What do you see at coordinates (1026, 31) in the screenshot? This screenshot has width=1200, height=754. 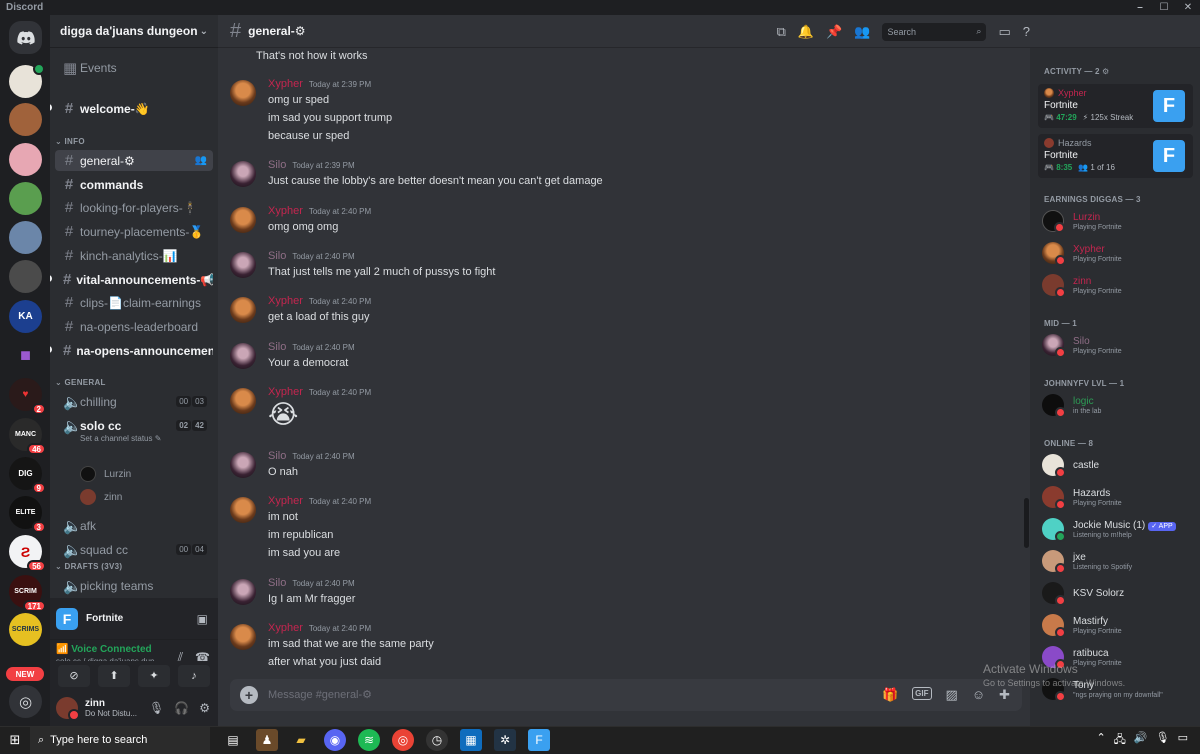 I see `help-icon: ?` at bounding box center [1026, 31].